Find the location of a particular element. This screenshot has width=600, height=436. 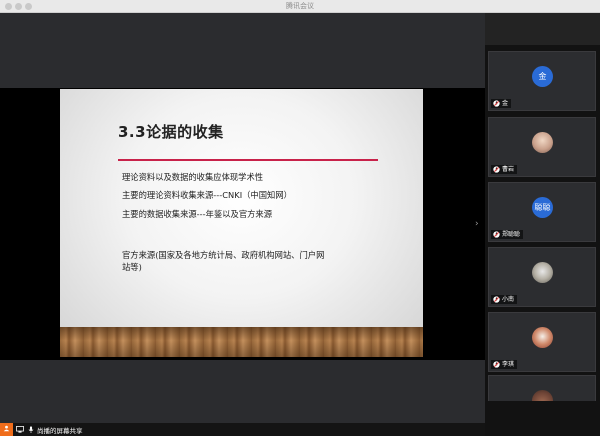

slide-bullet: 主要的理论资料收集来源---CNKI（中国知网） is located at coordinates (207, 195).